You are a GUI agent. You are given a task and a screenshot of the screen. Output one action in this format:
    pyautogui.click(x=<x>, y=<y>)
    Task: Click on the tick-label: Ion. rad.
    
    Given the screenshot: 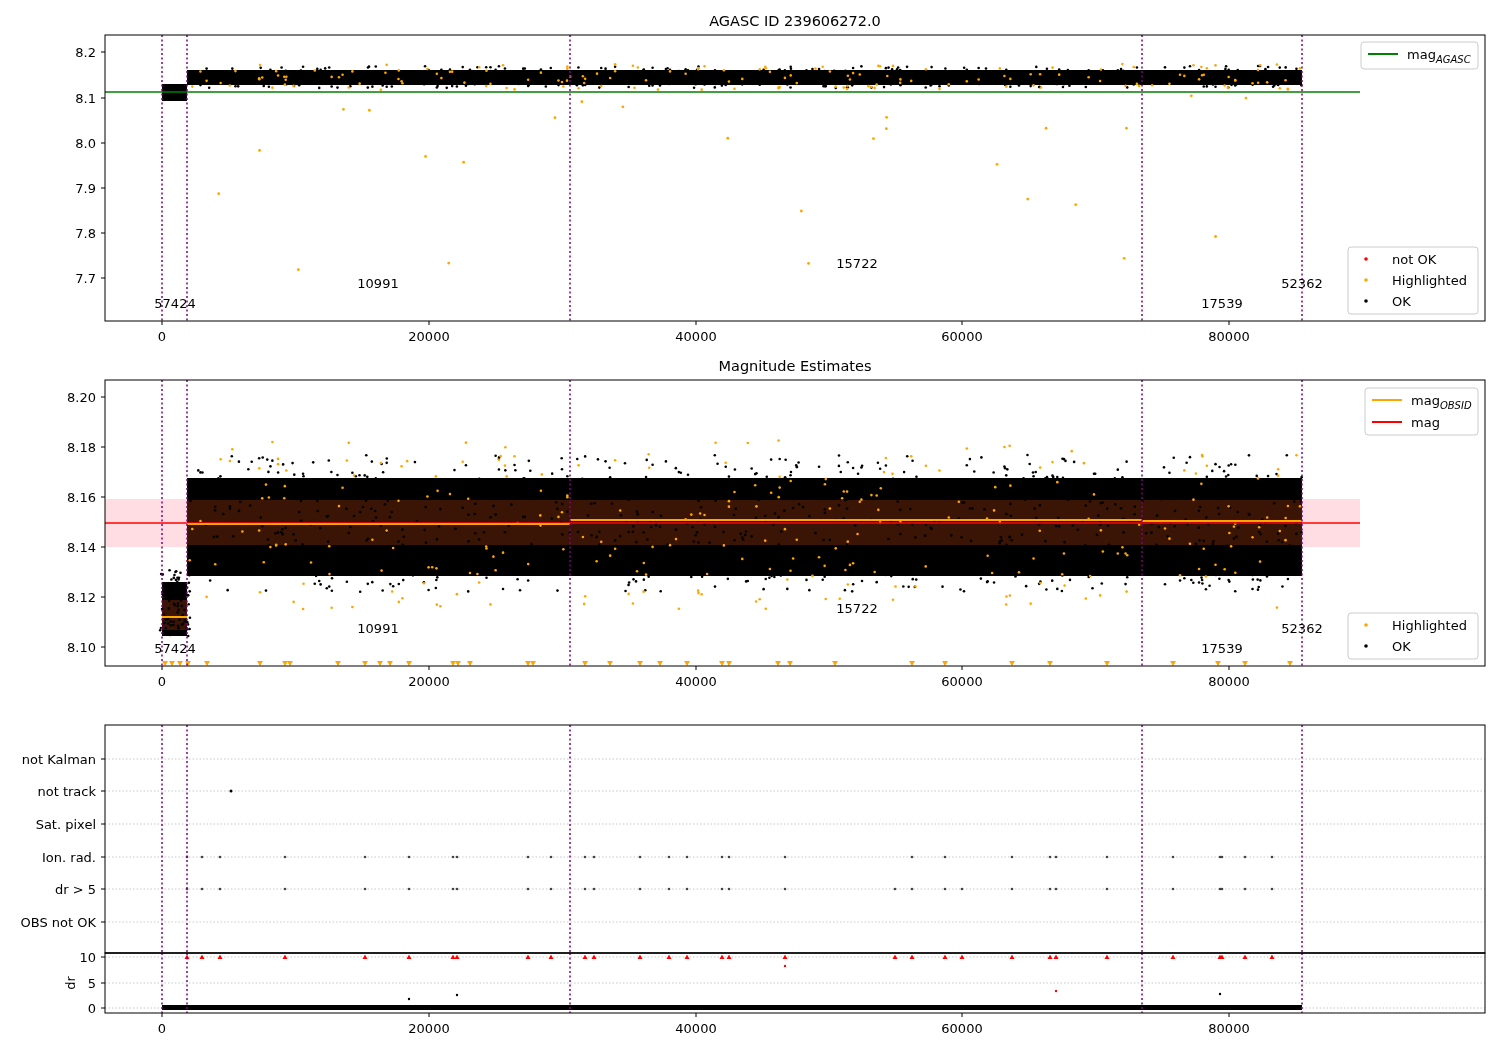 What is the action you would take?
    pyautogui.click(x=69, y=857)
    